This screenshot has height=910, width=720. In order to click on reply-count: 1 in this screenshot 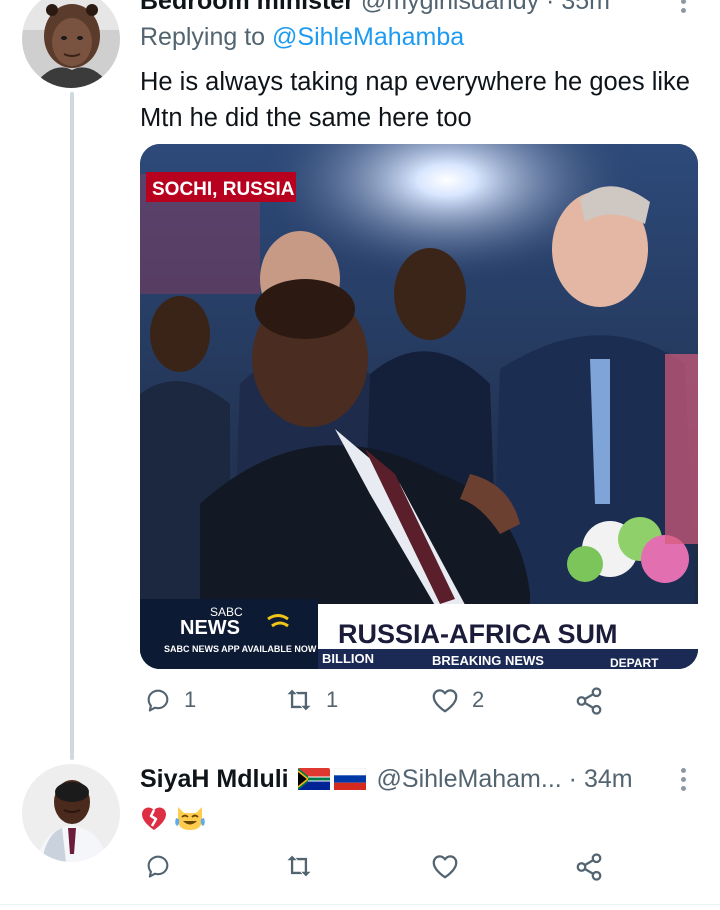, I will do `click(190, 699)`.